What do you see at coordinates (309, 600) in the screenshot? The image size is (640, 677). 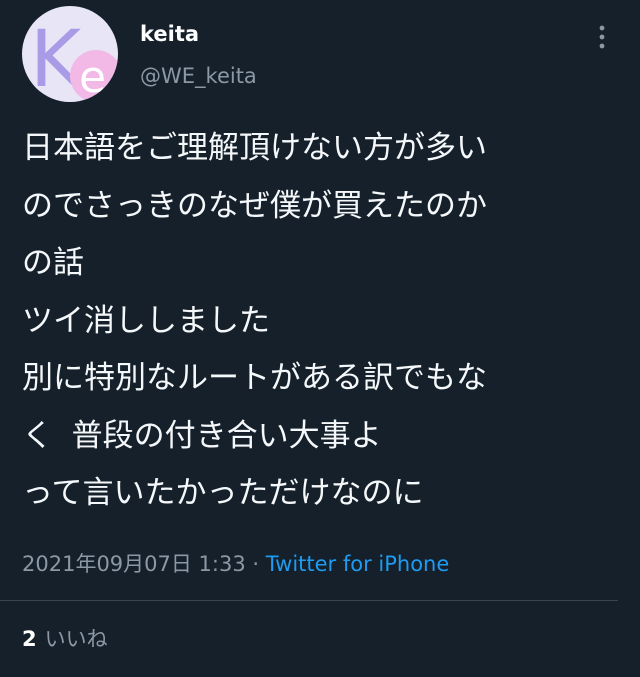 I see `divider` at bounding box center [309, 600].